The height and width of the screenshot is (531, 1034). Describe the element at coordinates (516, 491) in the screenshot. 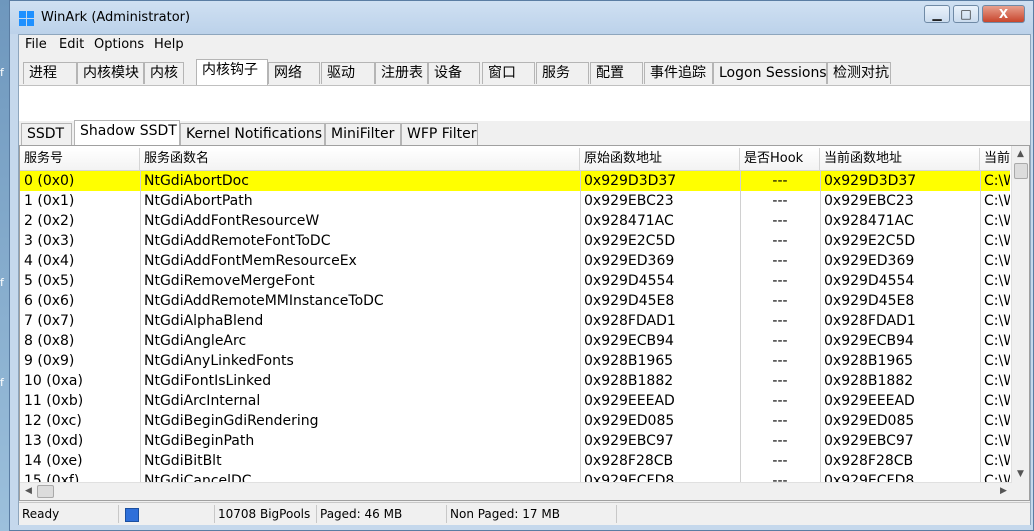

I see `horizontal-scrollbar: ◀ ▶` at that location.